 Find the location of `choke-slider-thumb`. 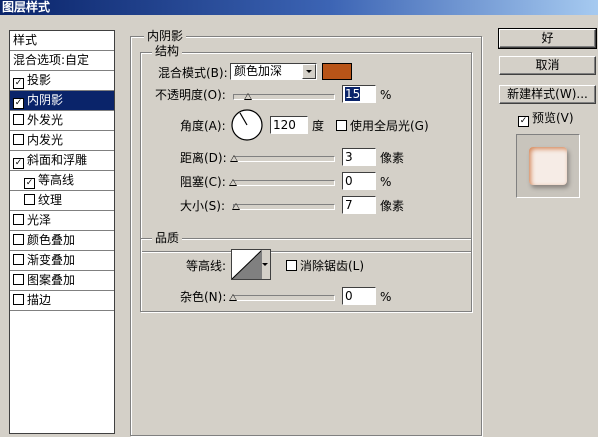

choke-slider-thumb is located at coordinates (233, 182).